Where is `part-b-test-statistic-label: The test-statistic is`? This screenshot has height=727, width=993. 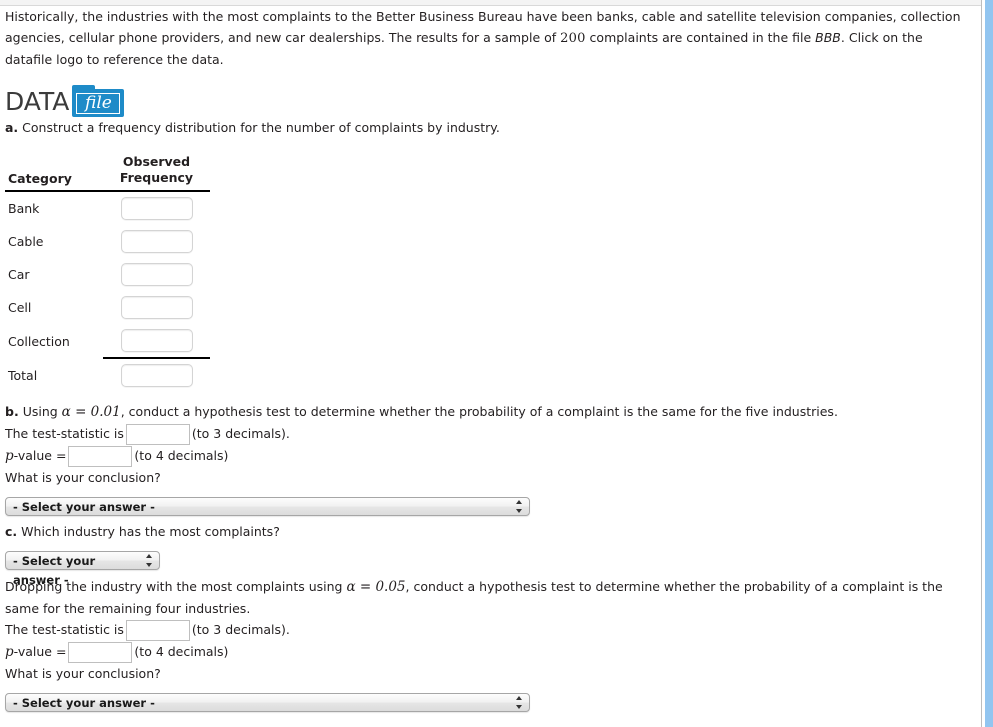
part-b-test-statistic-label: The test-statistic is is located at coordinates (64, 433).